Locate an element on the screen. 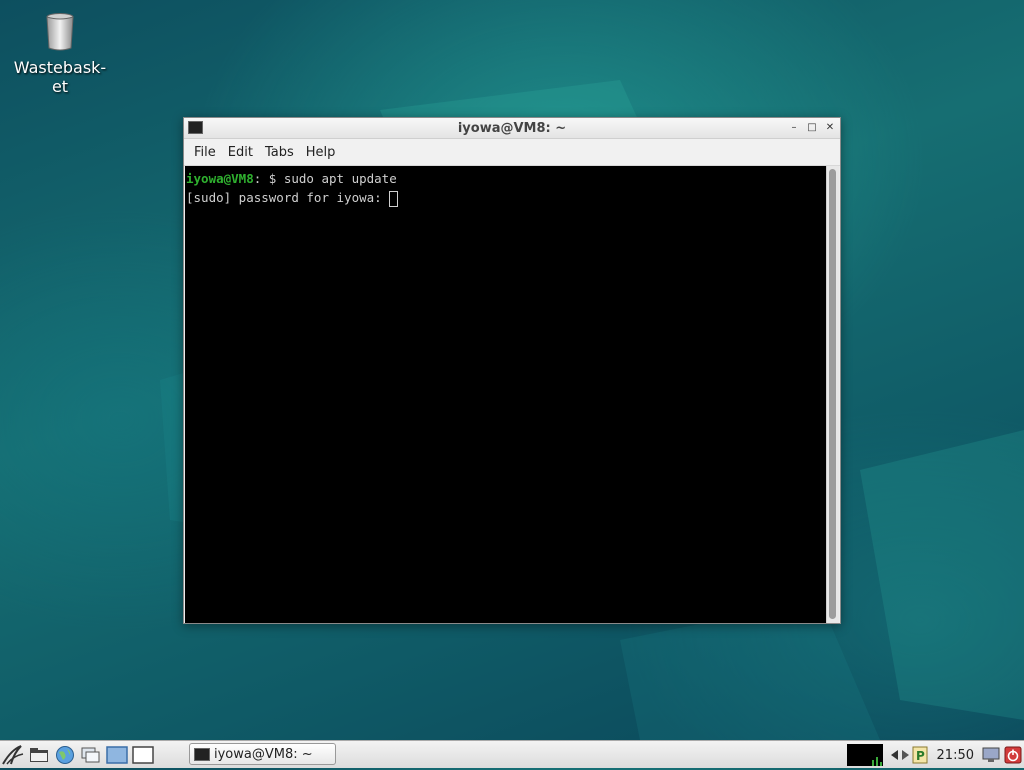 The width and height of the screenshot is (1024, 770). system-tray: P 21:50 is located at coordinates (935, 755).